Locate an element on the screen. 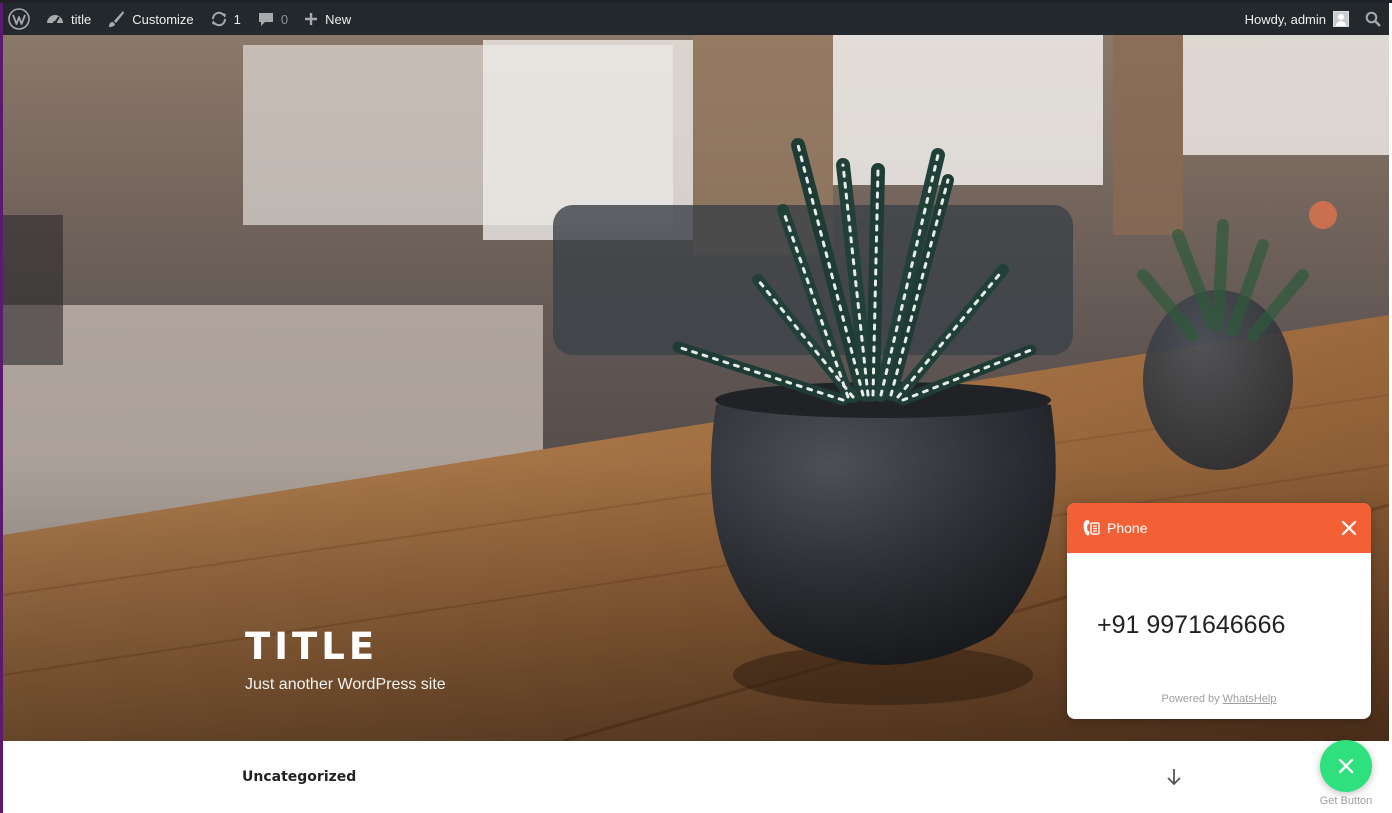  search-button is located at coordinates (1373, 19).